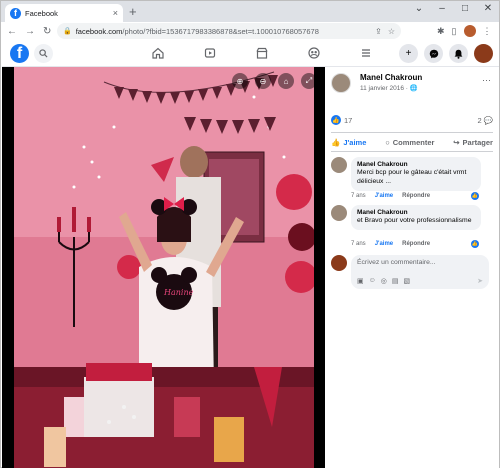 This screenshot has width=500, height=468. What do you see at coordinates (441, 31) in the screenshot?
I see `extensions-puzzle-icon: ✱` at bounding box center [441, 31].